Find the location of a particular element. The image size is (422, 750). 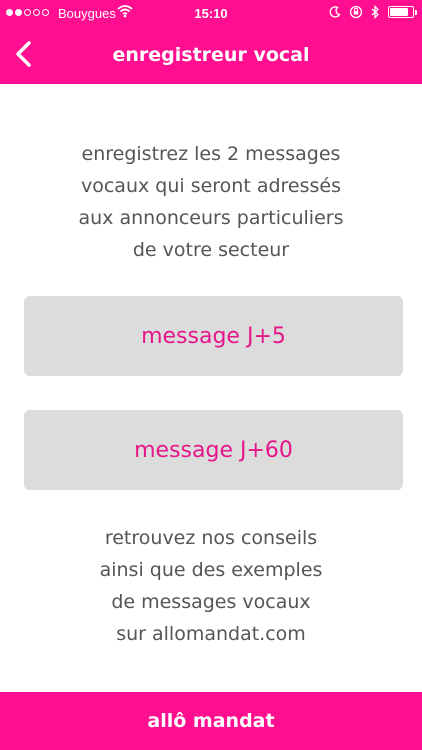

message-j60-button: message J+60 is located at coordinates (213, 450).